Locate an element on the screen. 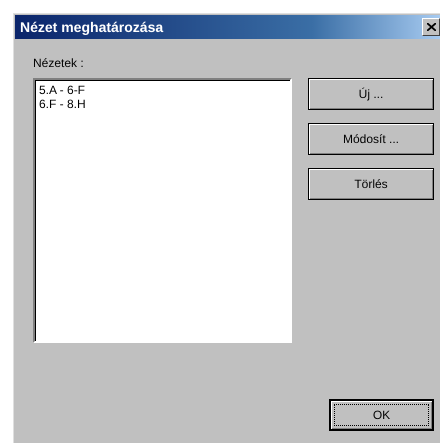 The width and height of the screenshot is (440, 443). views-label: Nézetek : is located at coordinates (59, 63).